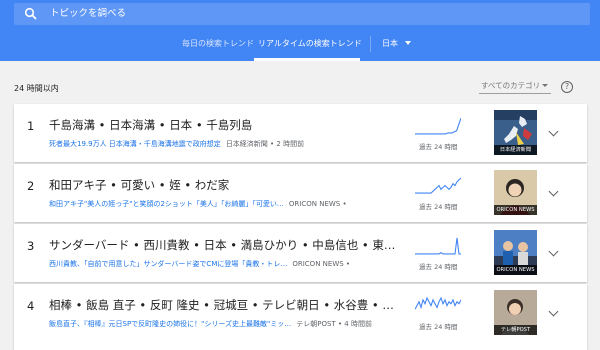 This screenshot has width=600, height=350. I want to click on search-input, so click(300, 14).